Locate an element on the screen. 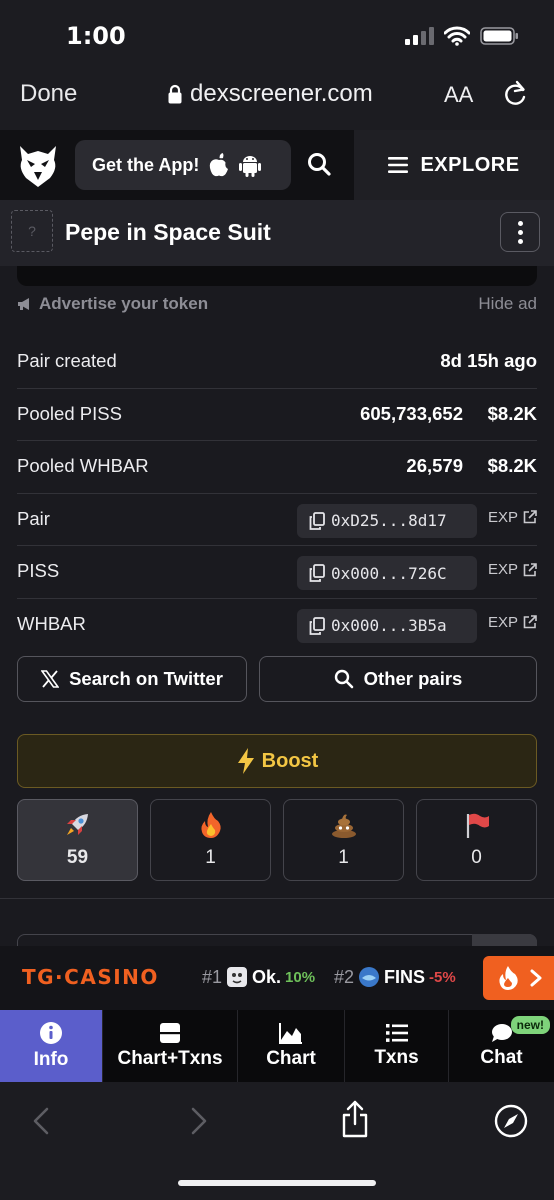 The width and height of the screenshot is (554, 1200). search-twitter-button: Search on Twitter is located at coordinates (132, 679).